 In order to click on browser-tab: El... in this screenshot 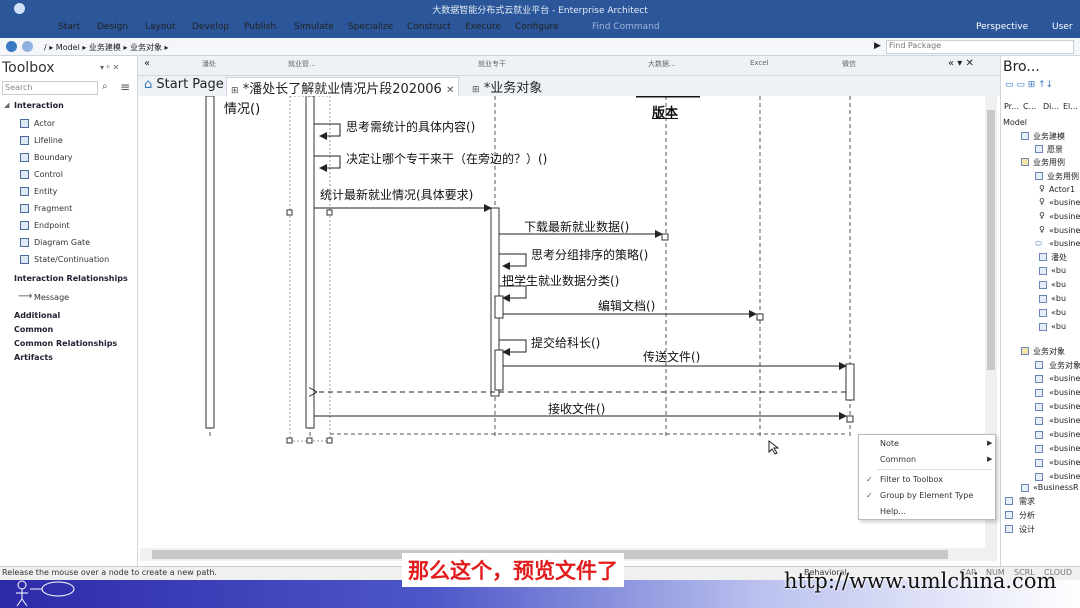, I will do `click(1070, 106)`.